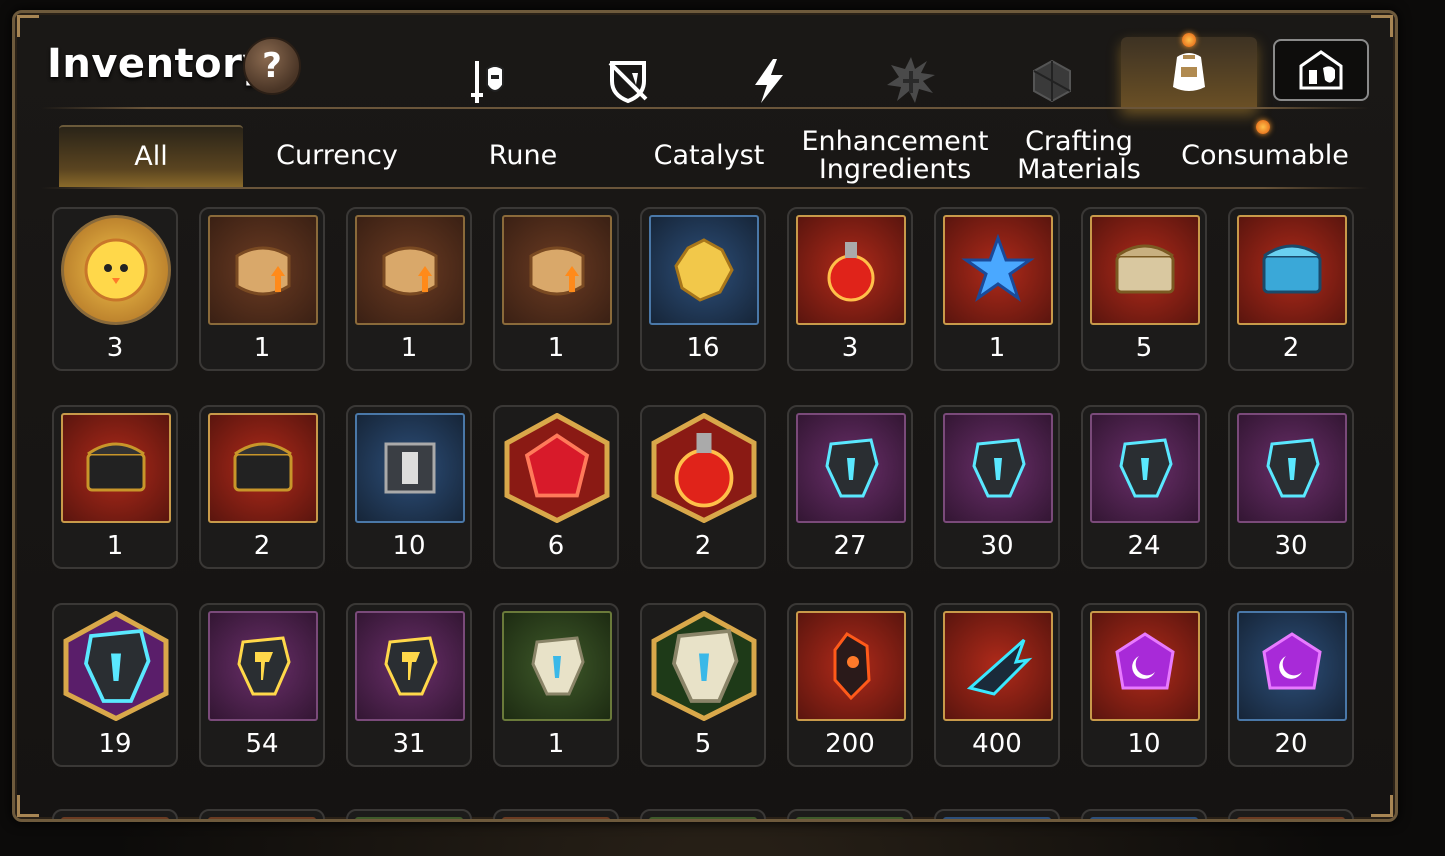  I want to click on scroll-fire-icon, so click(263, 270).